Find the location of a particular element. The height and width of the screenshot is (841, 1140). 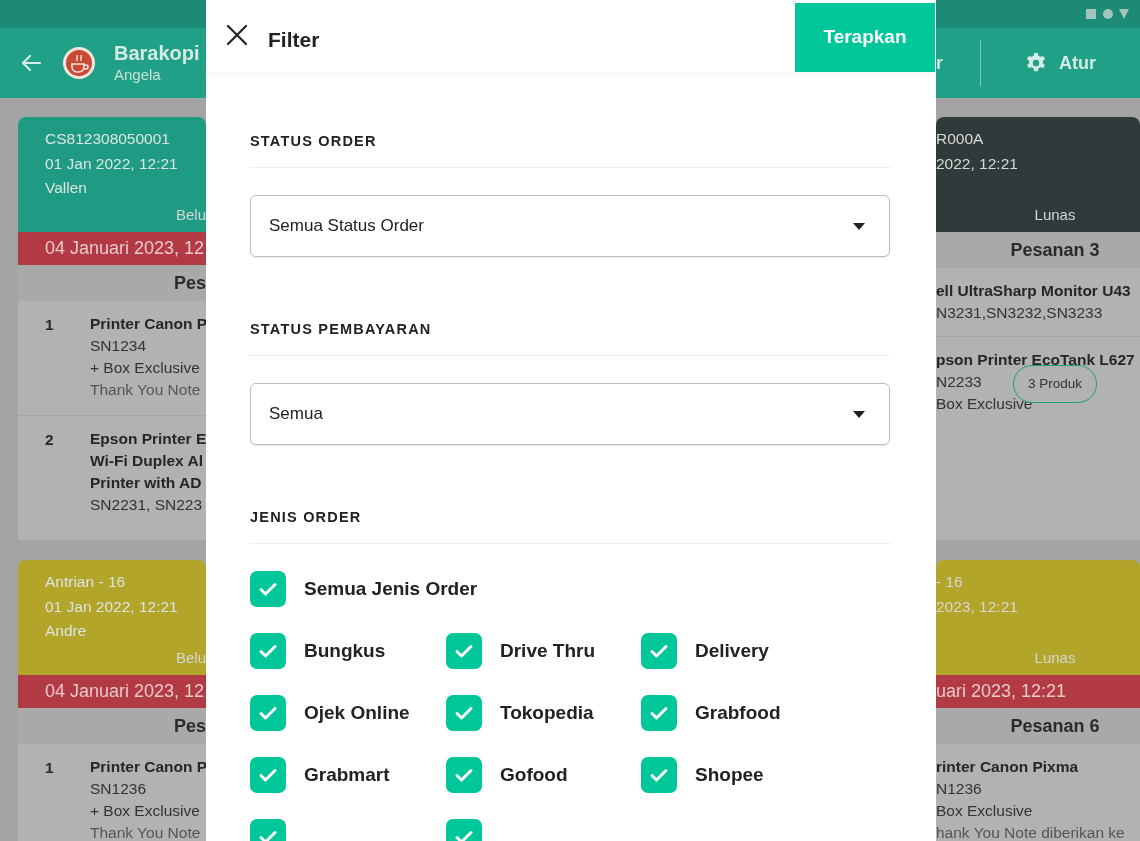

close-icon is located at coordinates (237, 35).